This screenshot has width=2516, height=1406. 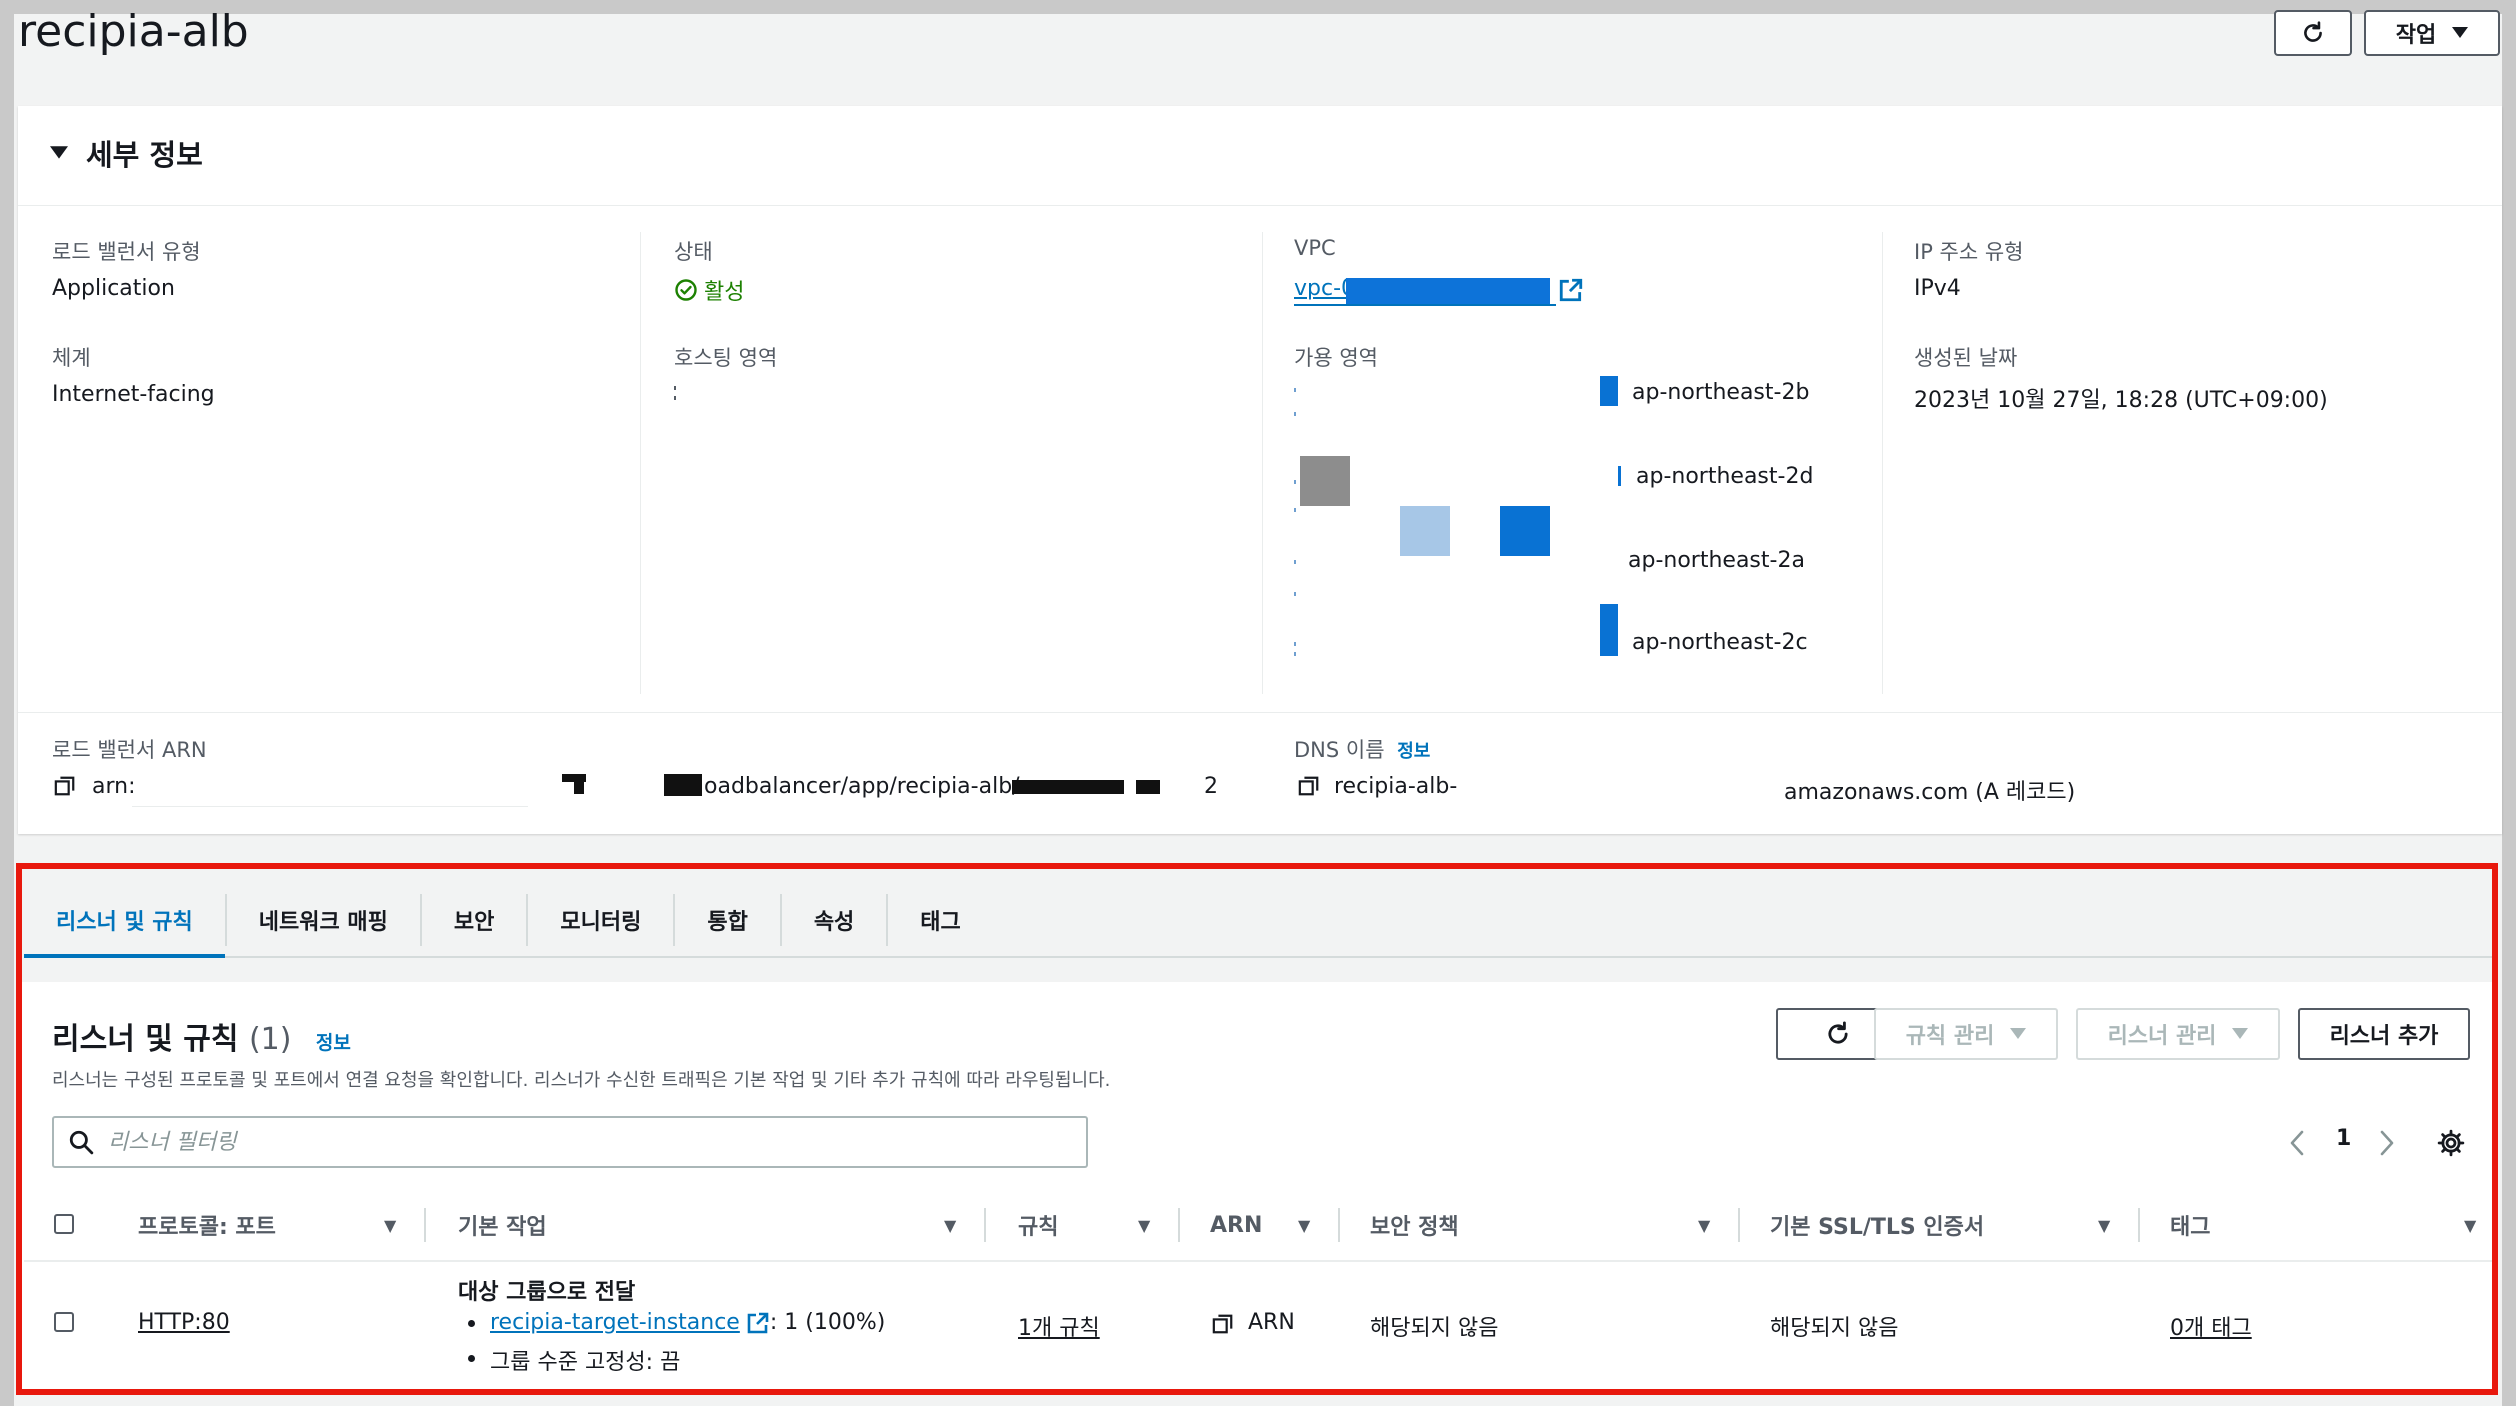 I want to click on arn-copy-label: ARN, so click(x=1271, y=1322).